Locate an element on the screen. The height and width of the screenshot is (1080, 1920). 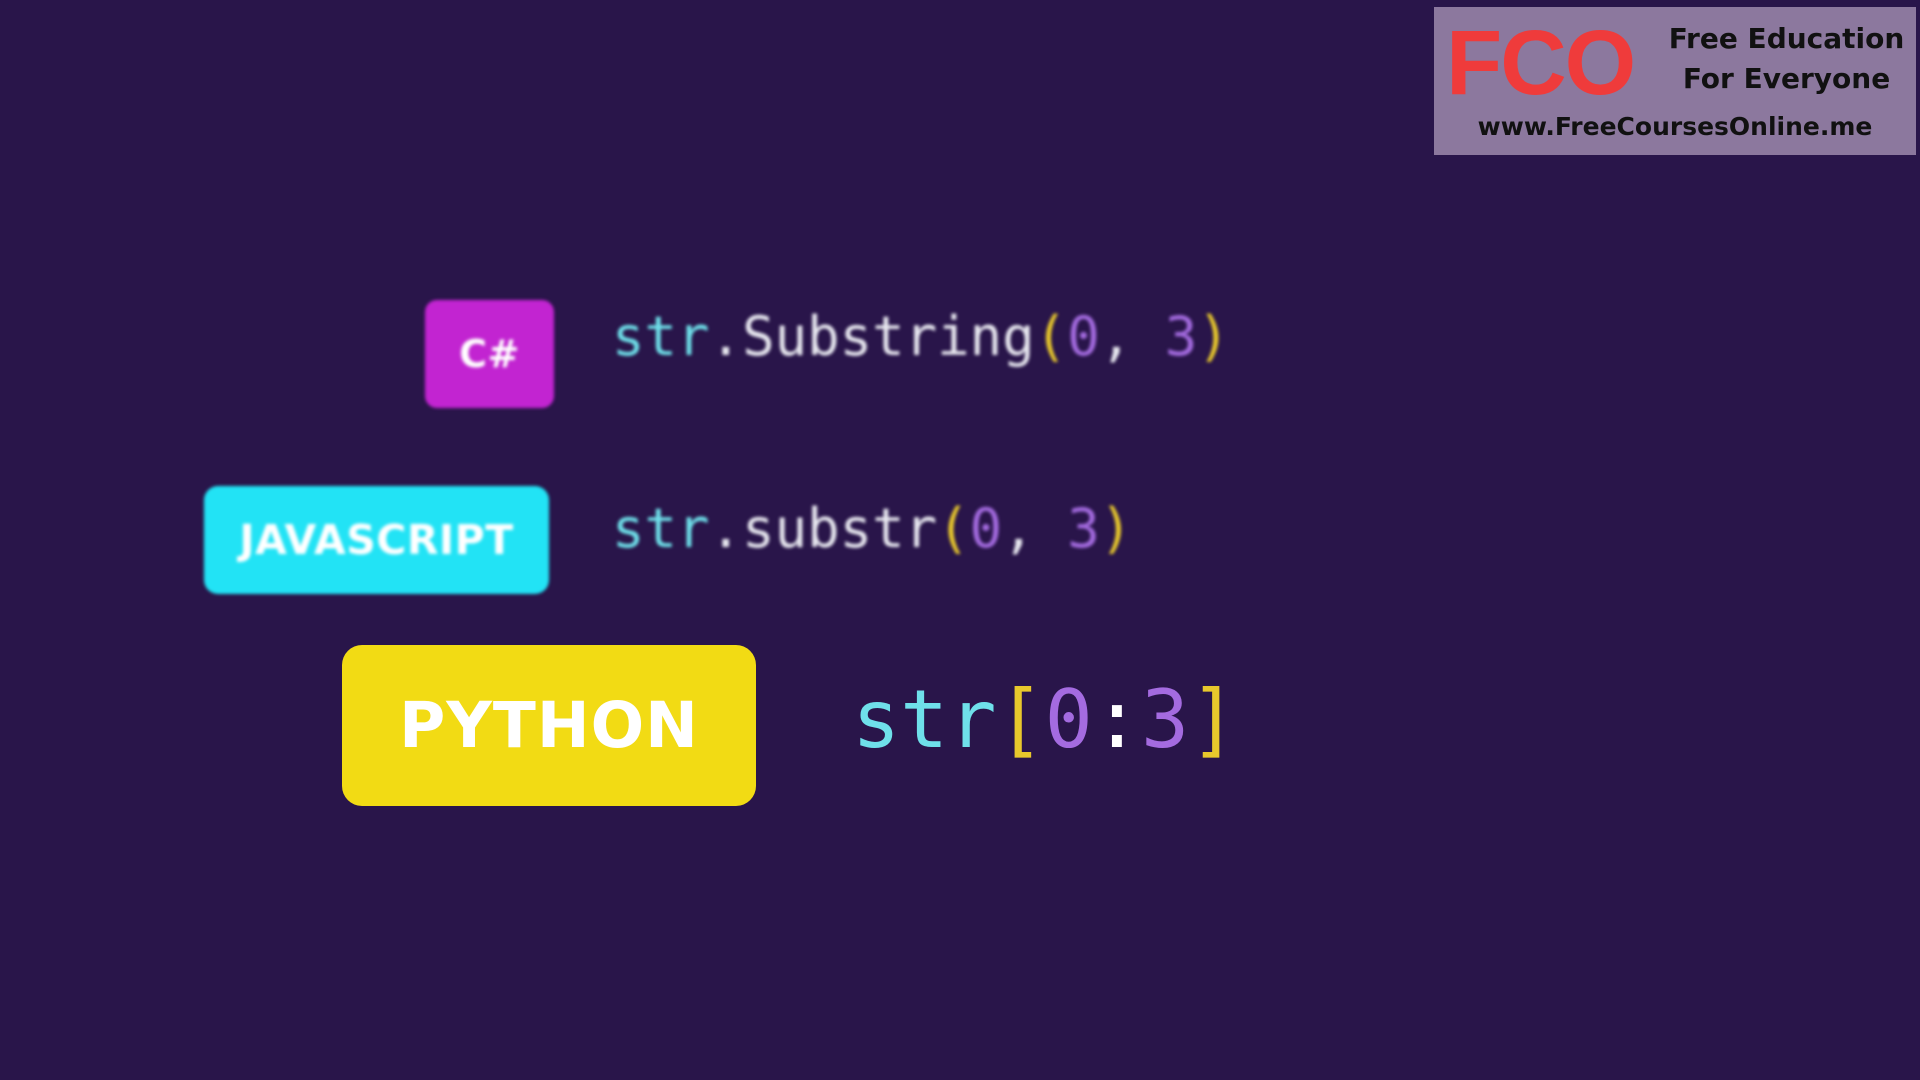
python-code-snippet: str[0:3] is located at coordinates (1044, 720).